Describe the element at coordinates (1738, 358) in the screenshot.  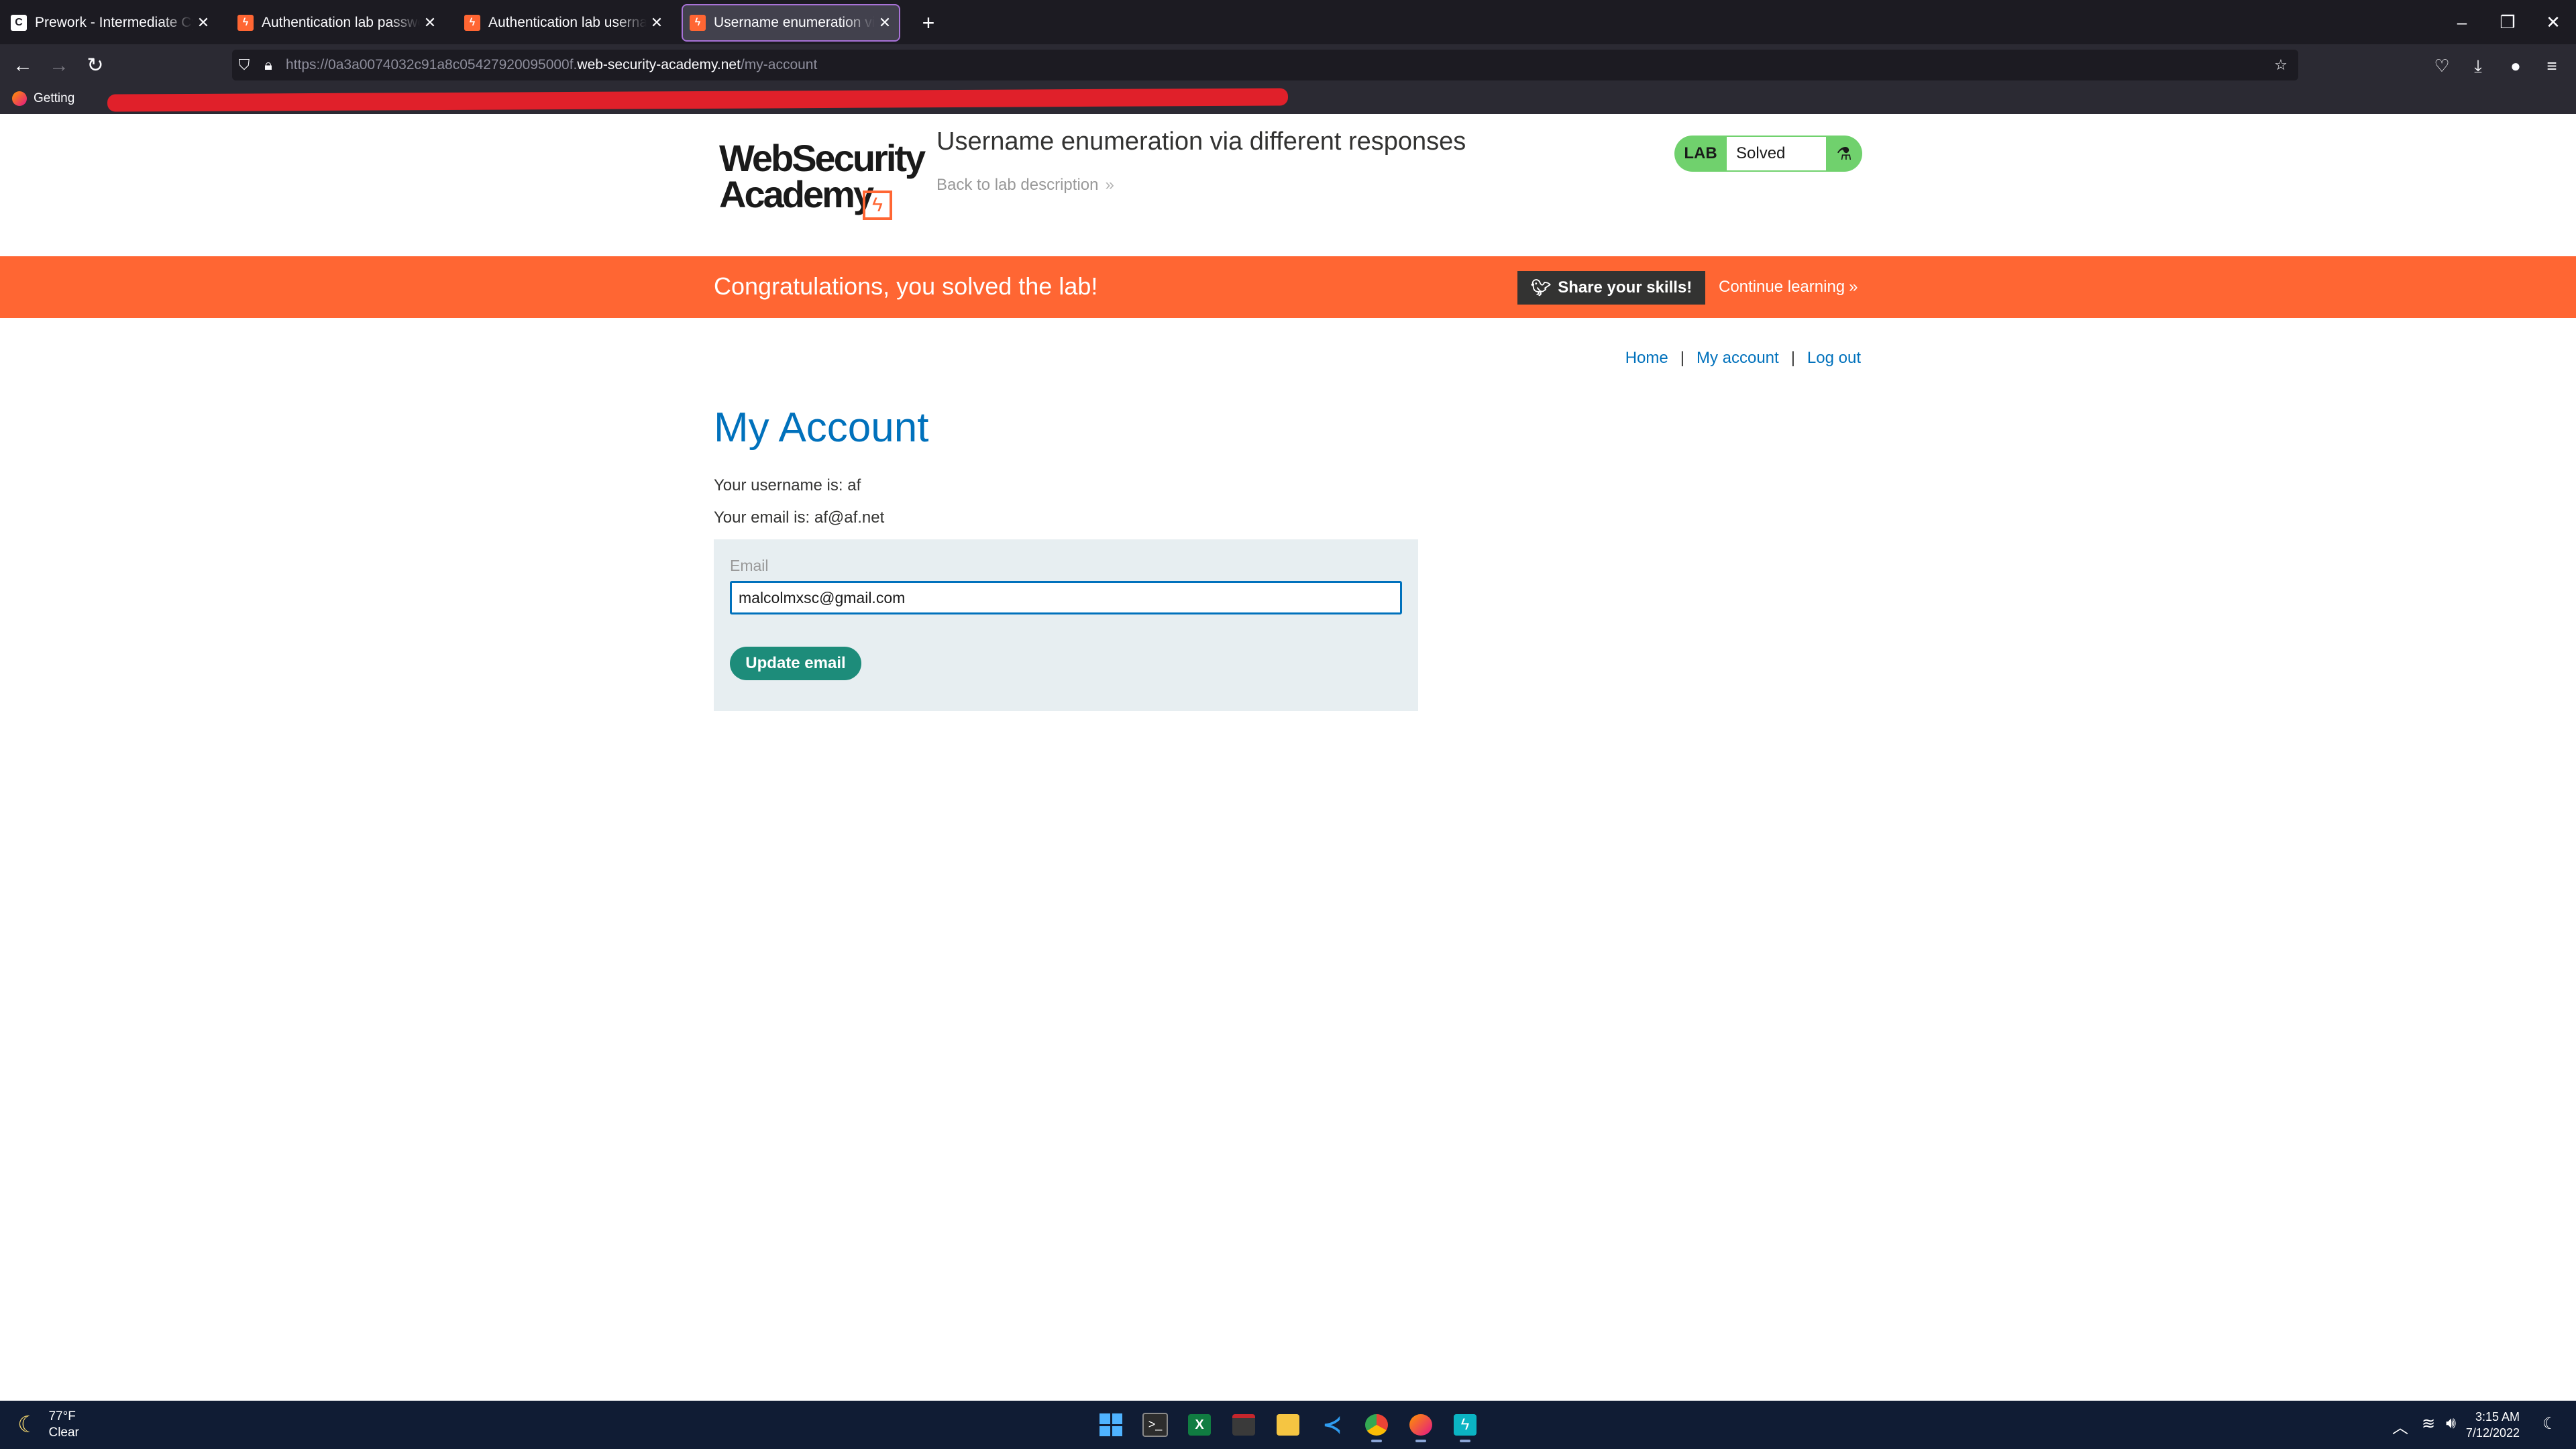
I see `nav-my-account-link: My account` at that location.